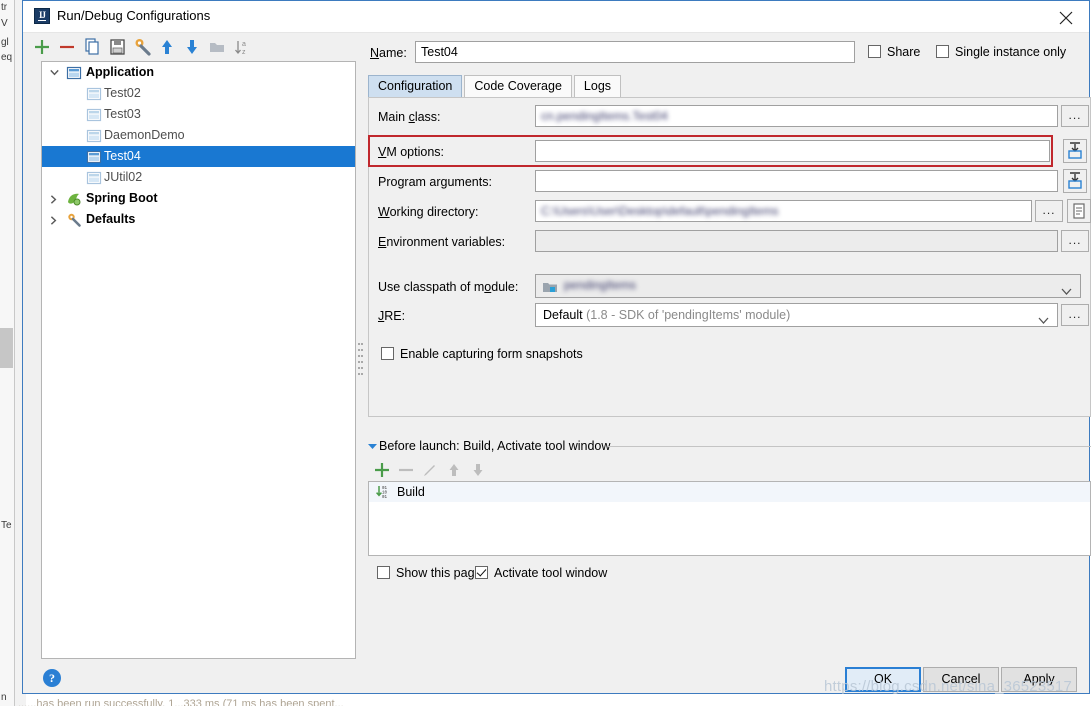 The width and height of the screenshot is (1092, 706). Describe the element at coordinates (442, 242) in the screenshot. I see `environment-variables-label: Environment variables:` at that location.